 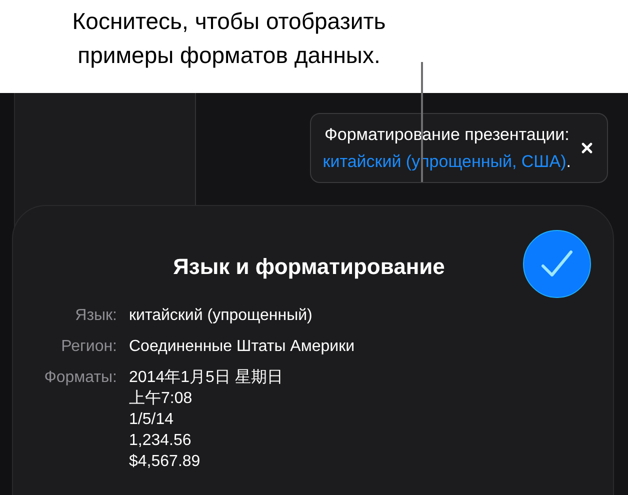 I want to click on field-value: Соединенные Штаты Америки, so click(x=241, y=347).